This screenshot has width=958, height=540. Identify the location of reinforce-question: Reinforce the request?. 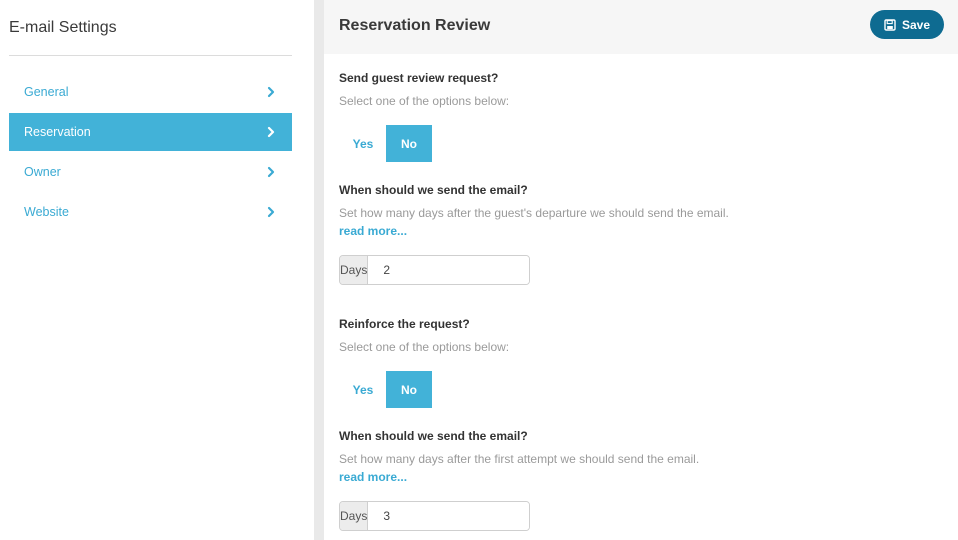
(404, 324).